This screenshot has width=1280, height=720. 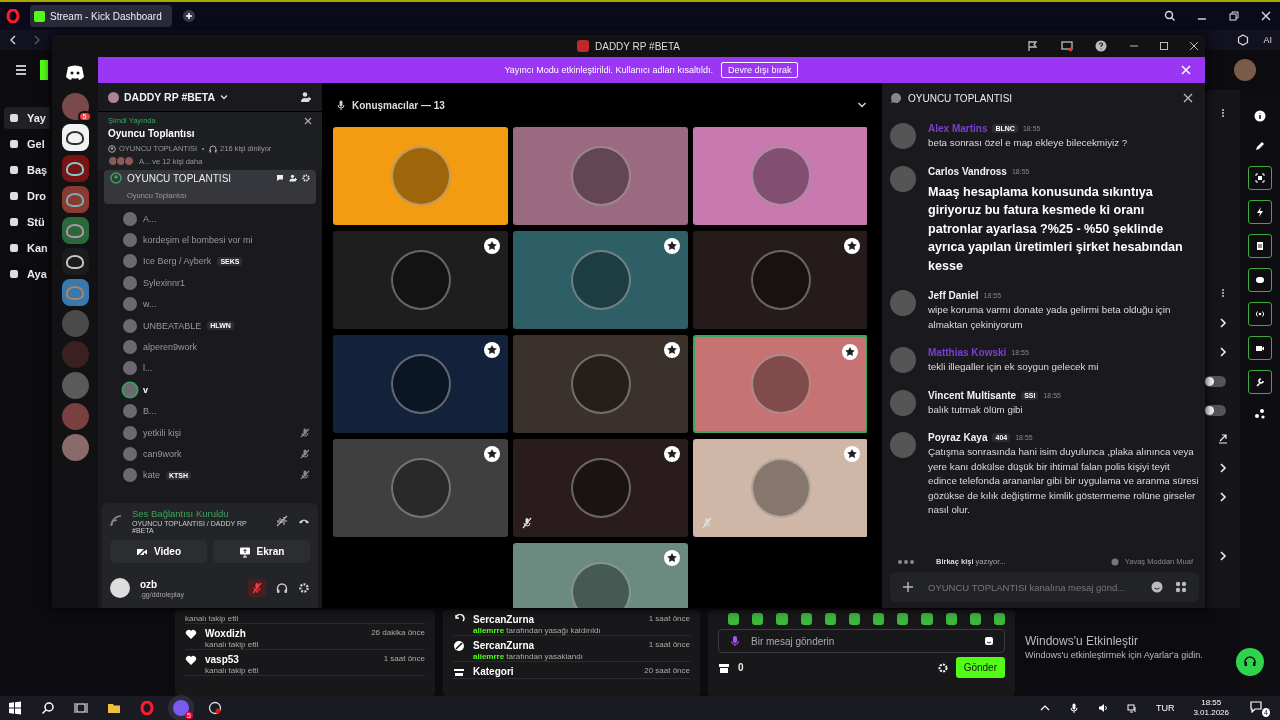 I want to click on back-icon, so click(x=13, y=40).